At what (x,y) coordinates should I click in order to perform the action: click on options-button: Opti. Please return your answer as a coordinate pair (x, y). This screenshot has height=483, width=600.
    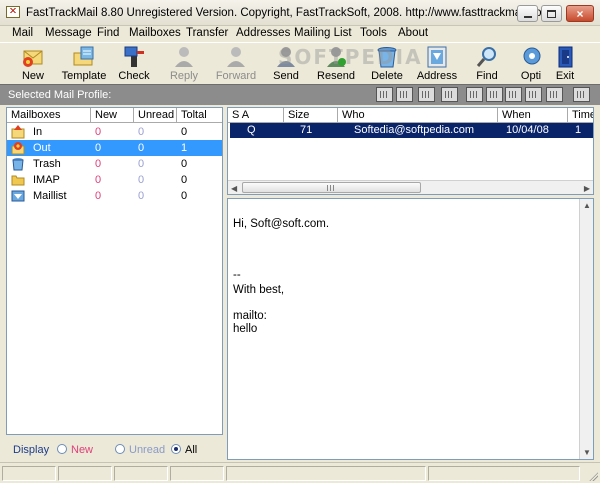
    Looking at the image, I should click on (531, 64).